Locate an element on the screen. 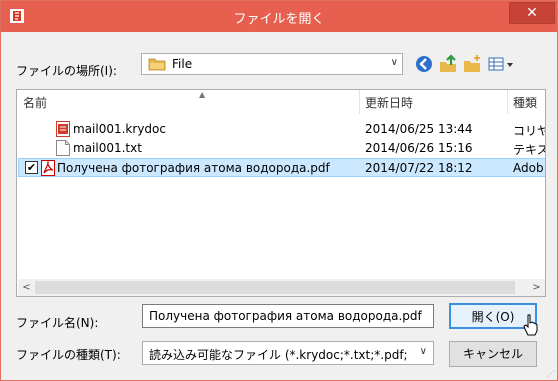 This screenshot has width=558, height=381. horizontal-scrollbar: < > is located at coordinates (281, 287).